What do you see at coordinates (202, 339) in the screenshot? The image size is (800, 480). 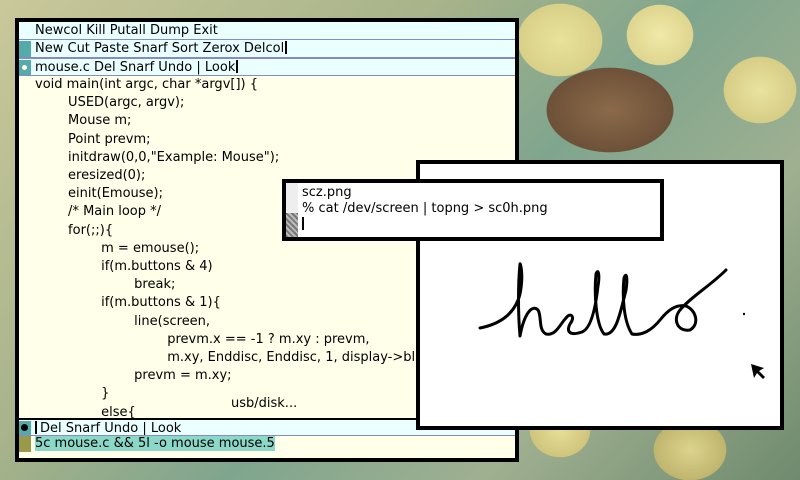 I see `code-line: prevm.x == -1 ? m.xy : prevm,` at bounding box center [202, 339].